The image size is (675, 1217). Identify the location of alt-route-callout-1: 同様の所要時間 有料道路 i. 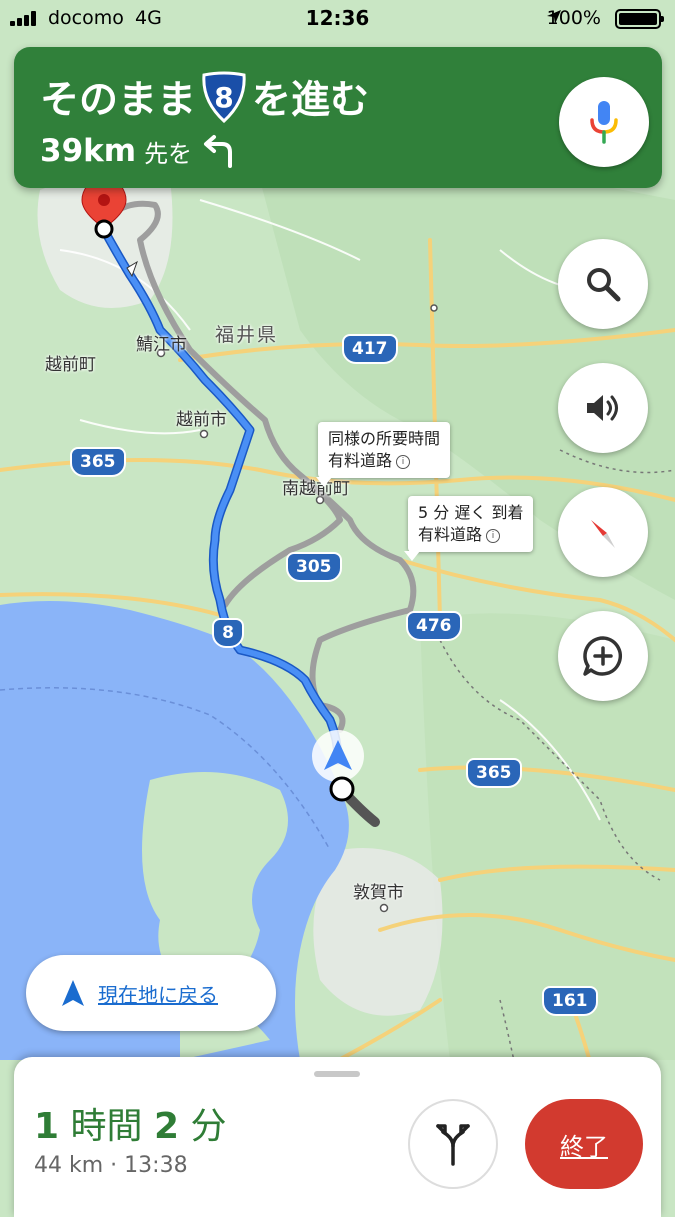
(383, 454).